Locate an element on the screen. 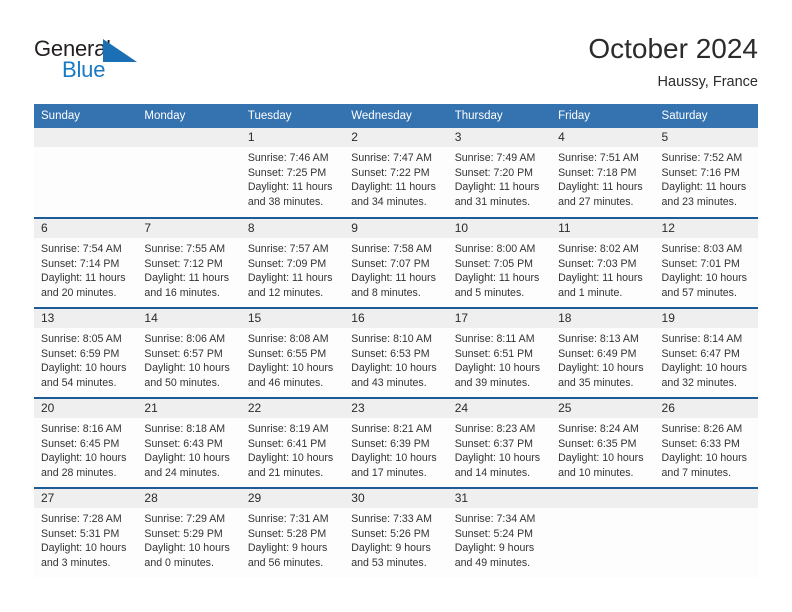 The image size is (792, 612). sunset-text: Sunset: 6:59 PM is located at coordinates (80, 353).